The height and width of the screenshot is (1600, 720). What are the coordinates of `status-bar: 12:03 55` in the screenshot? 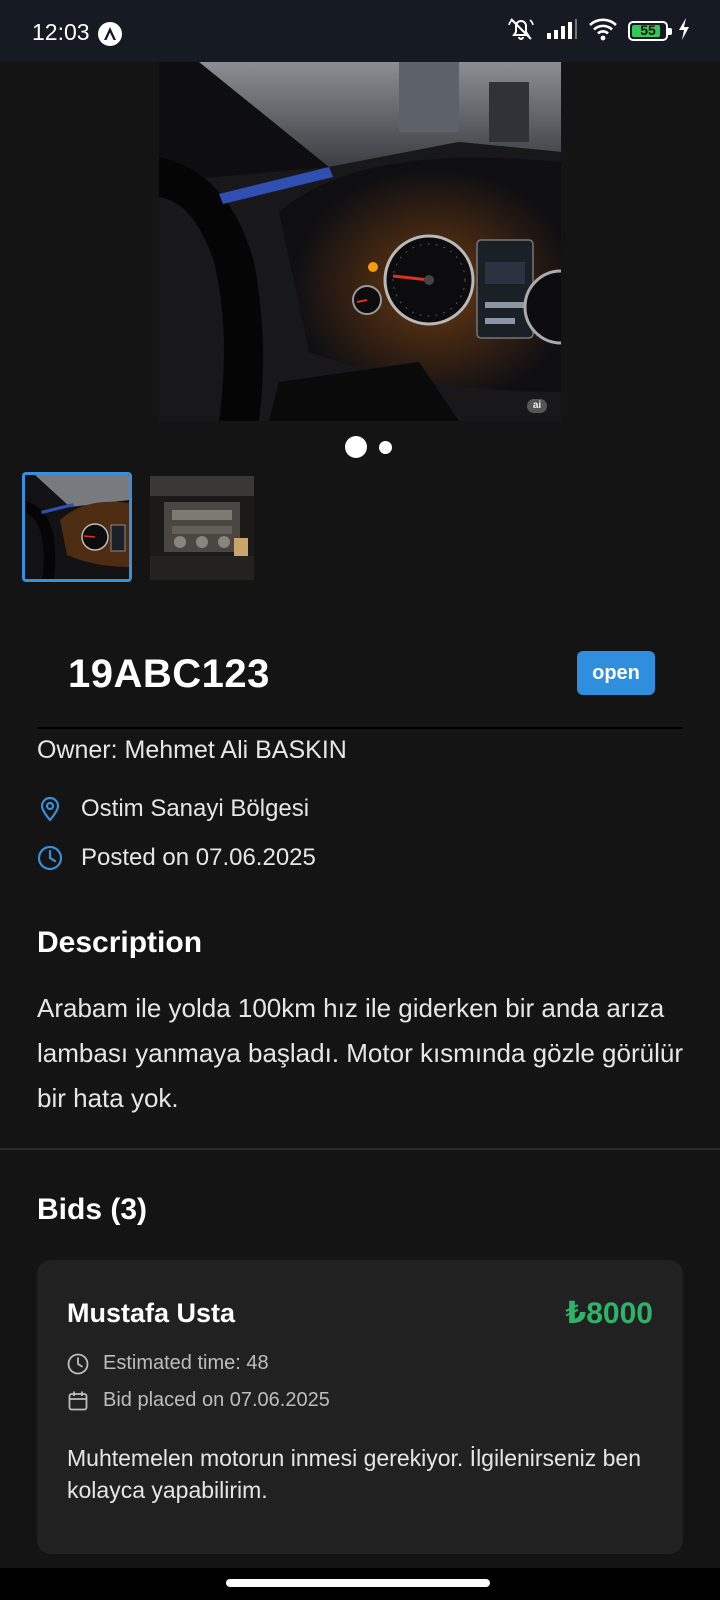 It's located at (360, 31).